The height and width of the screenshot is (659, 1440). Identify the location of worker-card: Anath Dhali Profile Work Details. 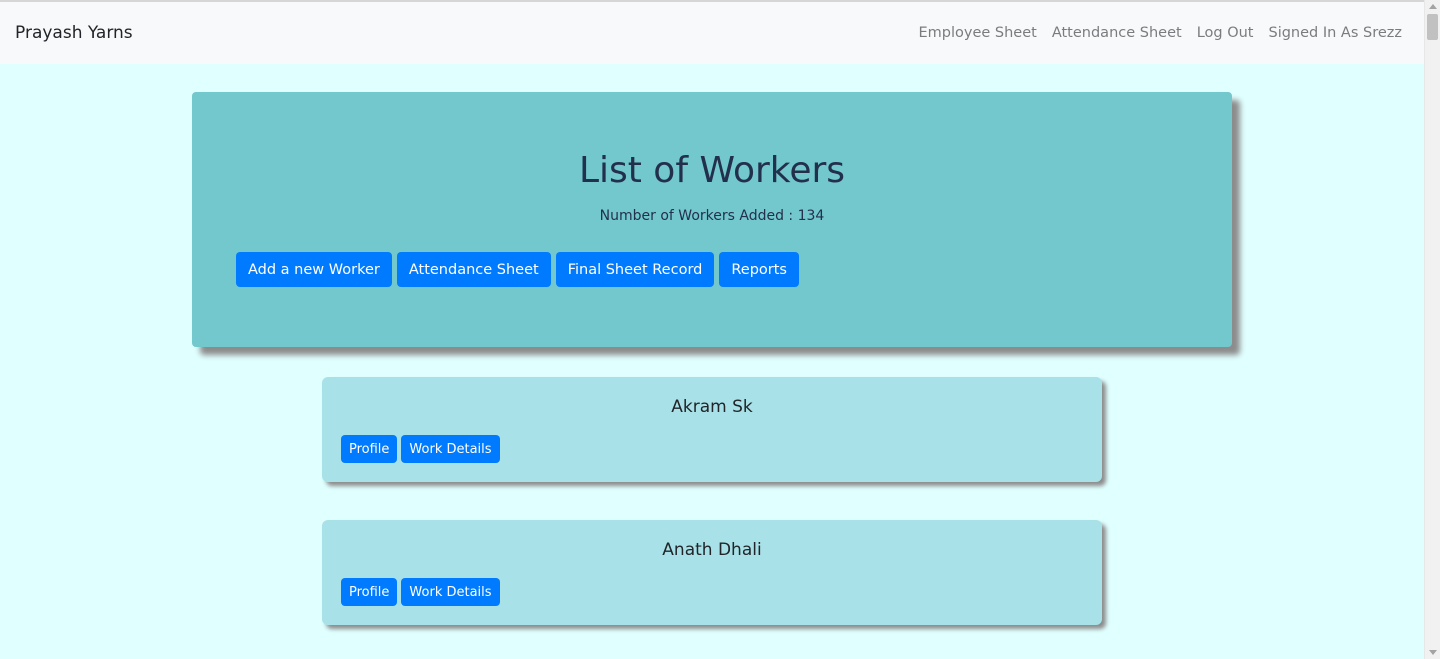
(712, 572).